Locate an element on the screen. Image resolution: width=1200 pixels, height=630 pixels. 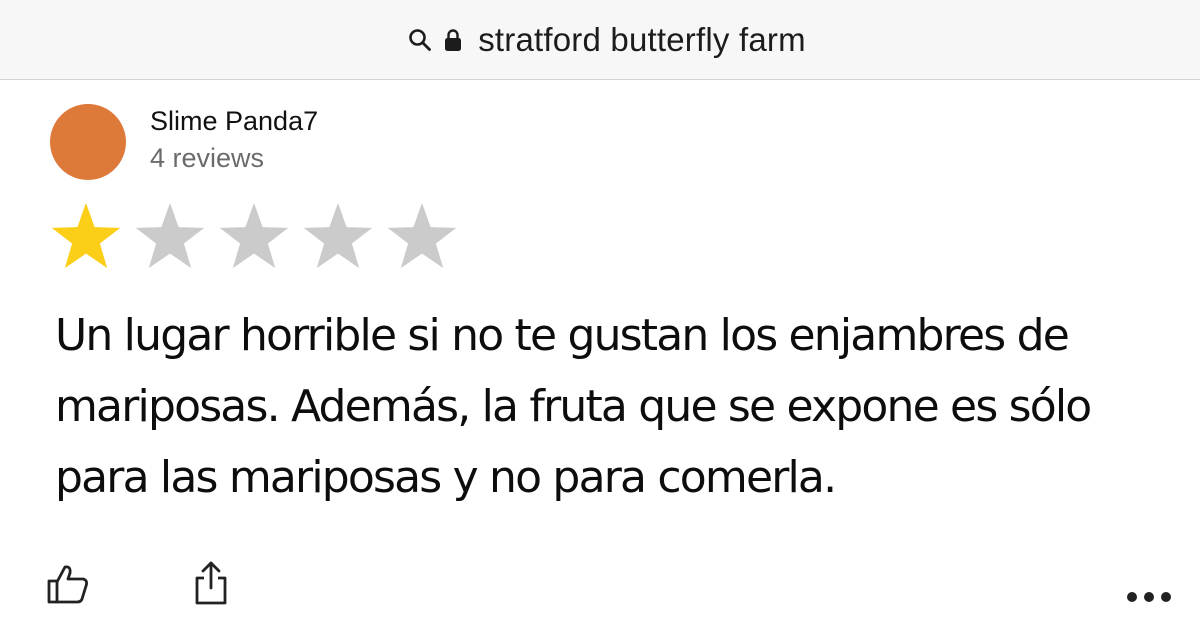
search-bar: stratford butterfly farm is located at coordinates (600, 40).